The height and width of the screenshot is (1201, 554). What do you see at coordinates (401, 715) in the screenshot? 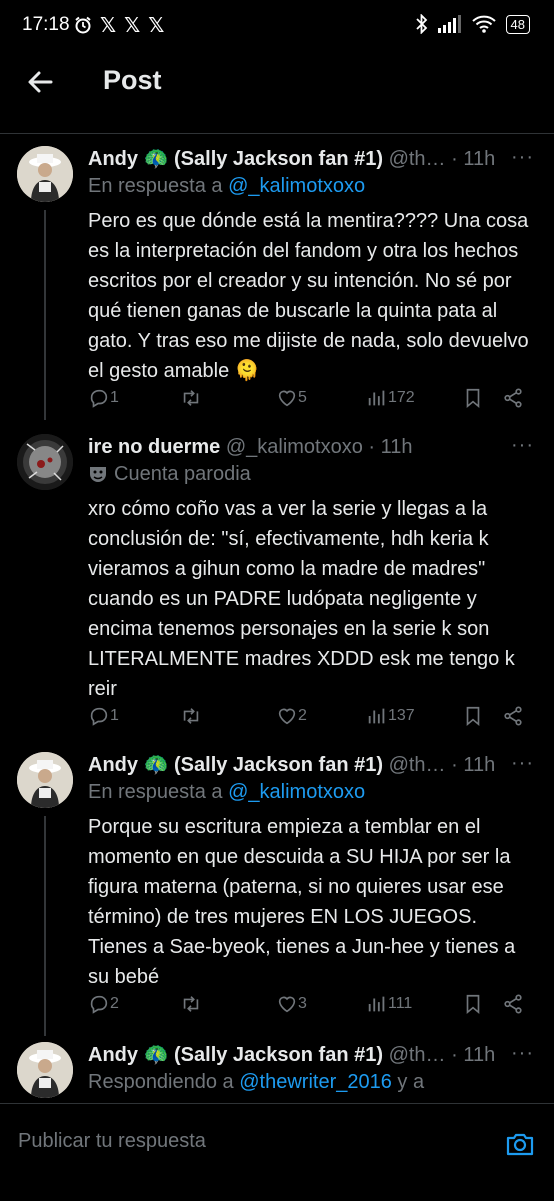
I see `view-count: 137` at bounding box center [401, 715].